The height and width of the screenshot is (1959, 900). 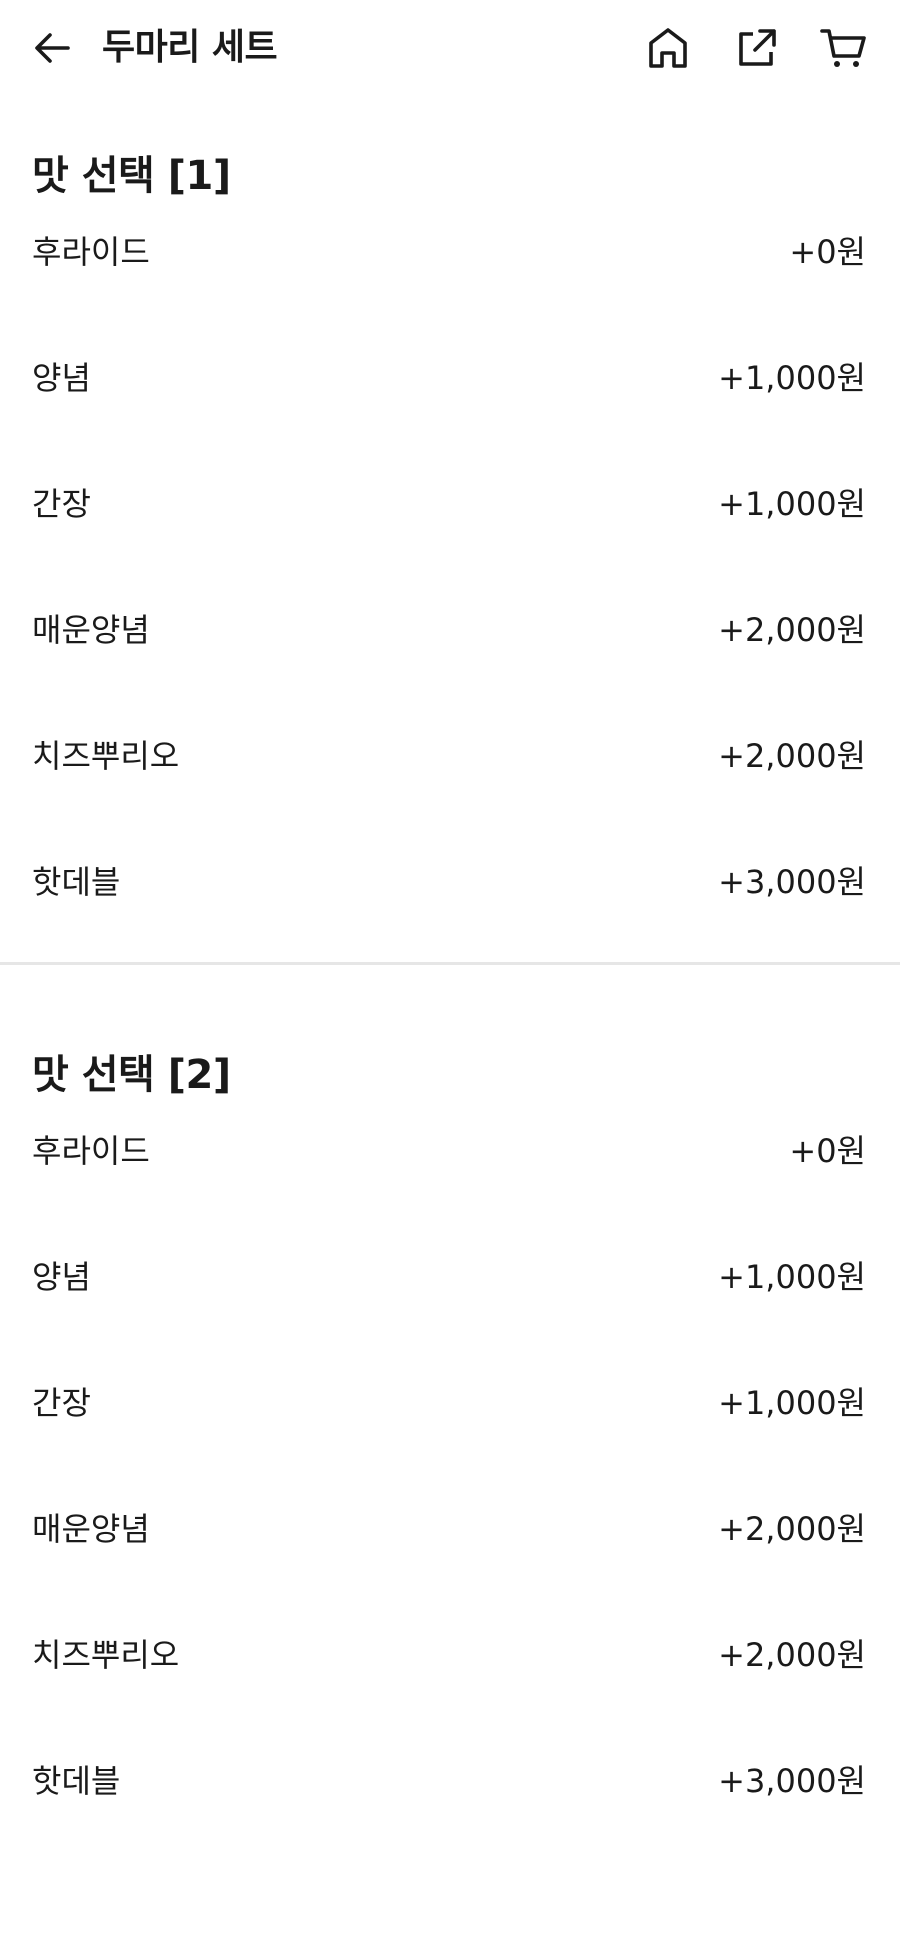 I want to click on section-divider, so click(x=450, y=963).